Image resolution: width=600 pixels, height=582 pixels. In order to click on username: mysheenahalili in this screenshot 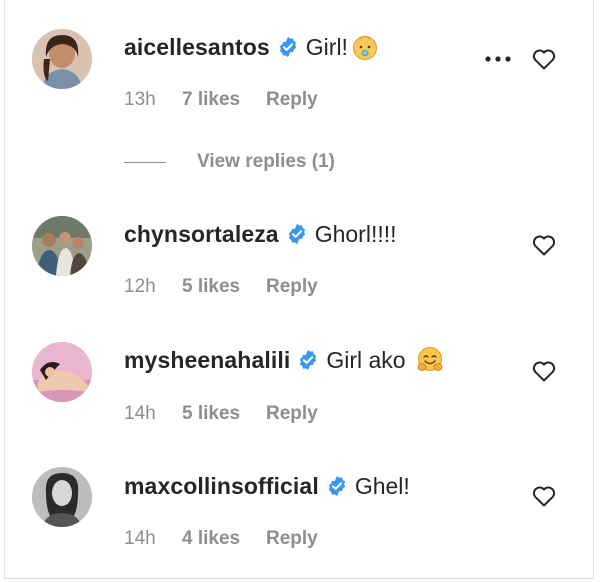, I will do `click(207, 360)`.